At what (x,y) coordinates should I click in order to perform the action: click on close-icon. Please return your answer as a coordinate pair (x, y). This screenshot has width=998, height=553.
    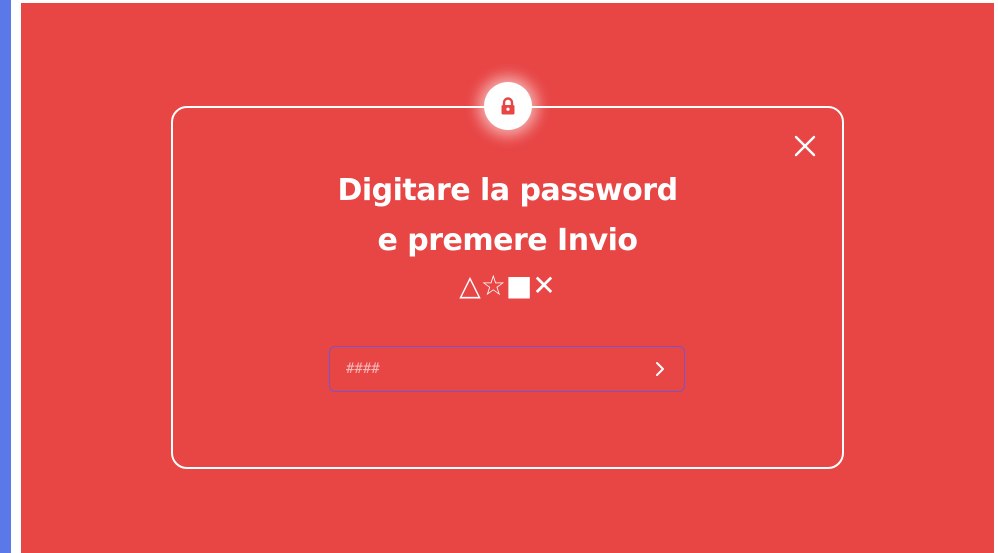
    Looking at the image, I should click on (805, 146).